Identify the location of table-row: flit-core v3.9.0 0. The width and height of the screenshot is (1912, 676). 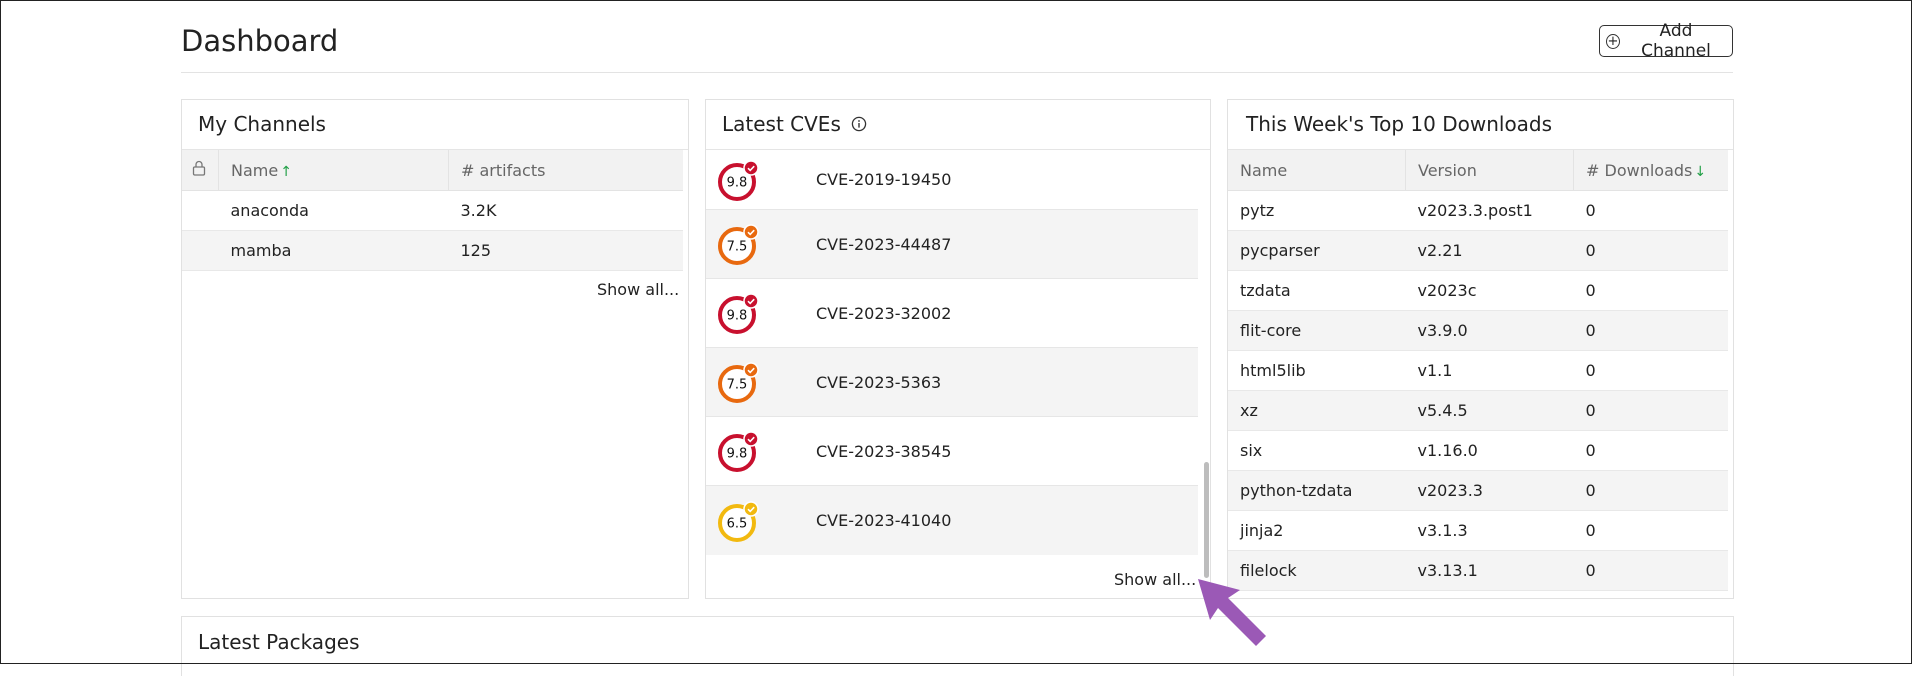
(1478, 330).